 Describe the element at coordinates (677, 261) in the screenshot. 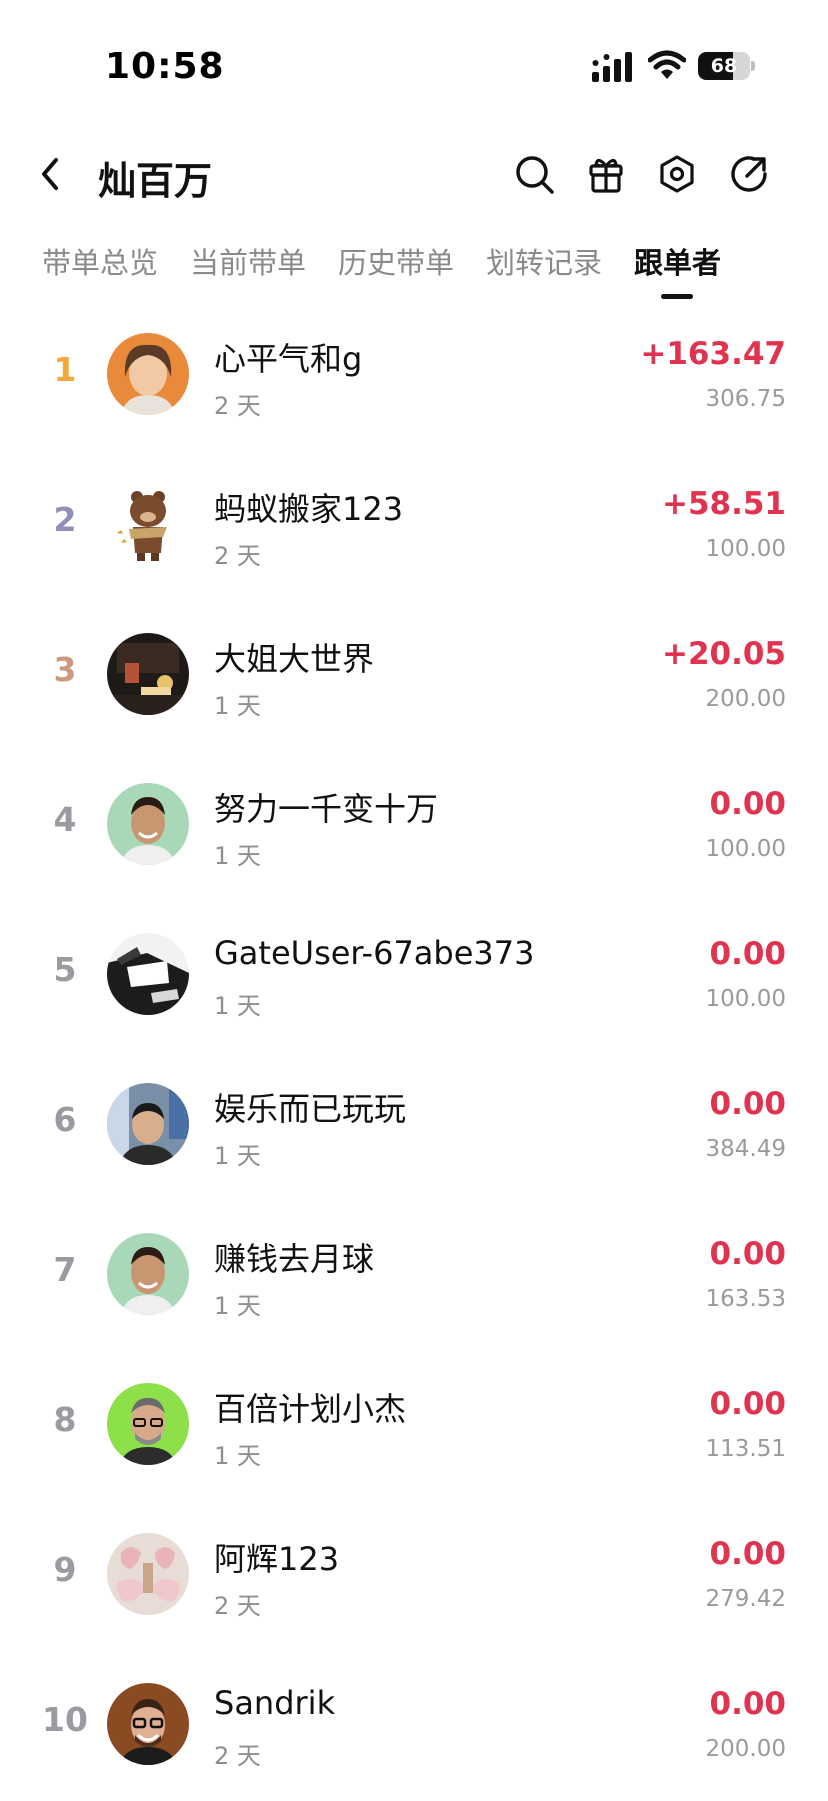

I see `tab-followers: 跟单者` at that location.